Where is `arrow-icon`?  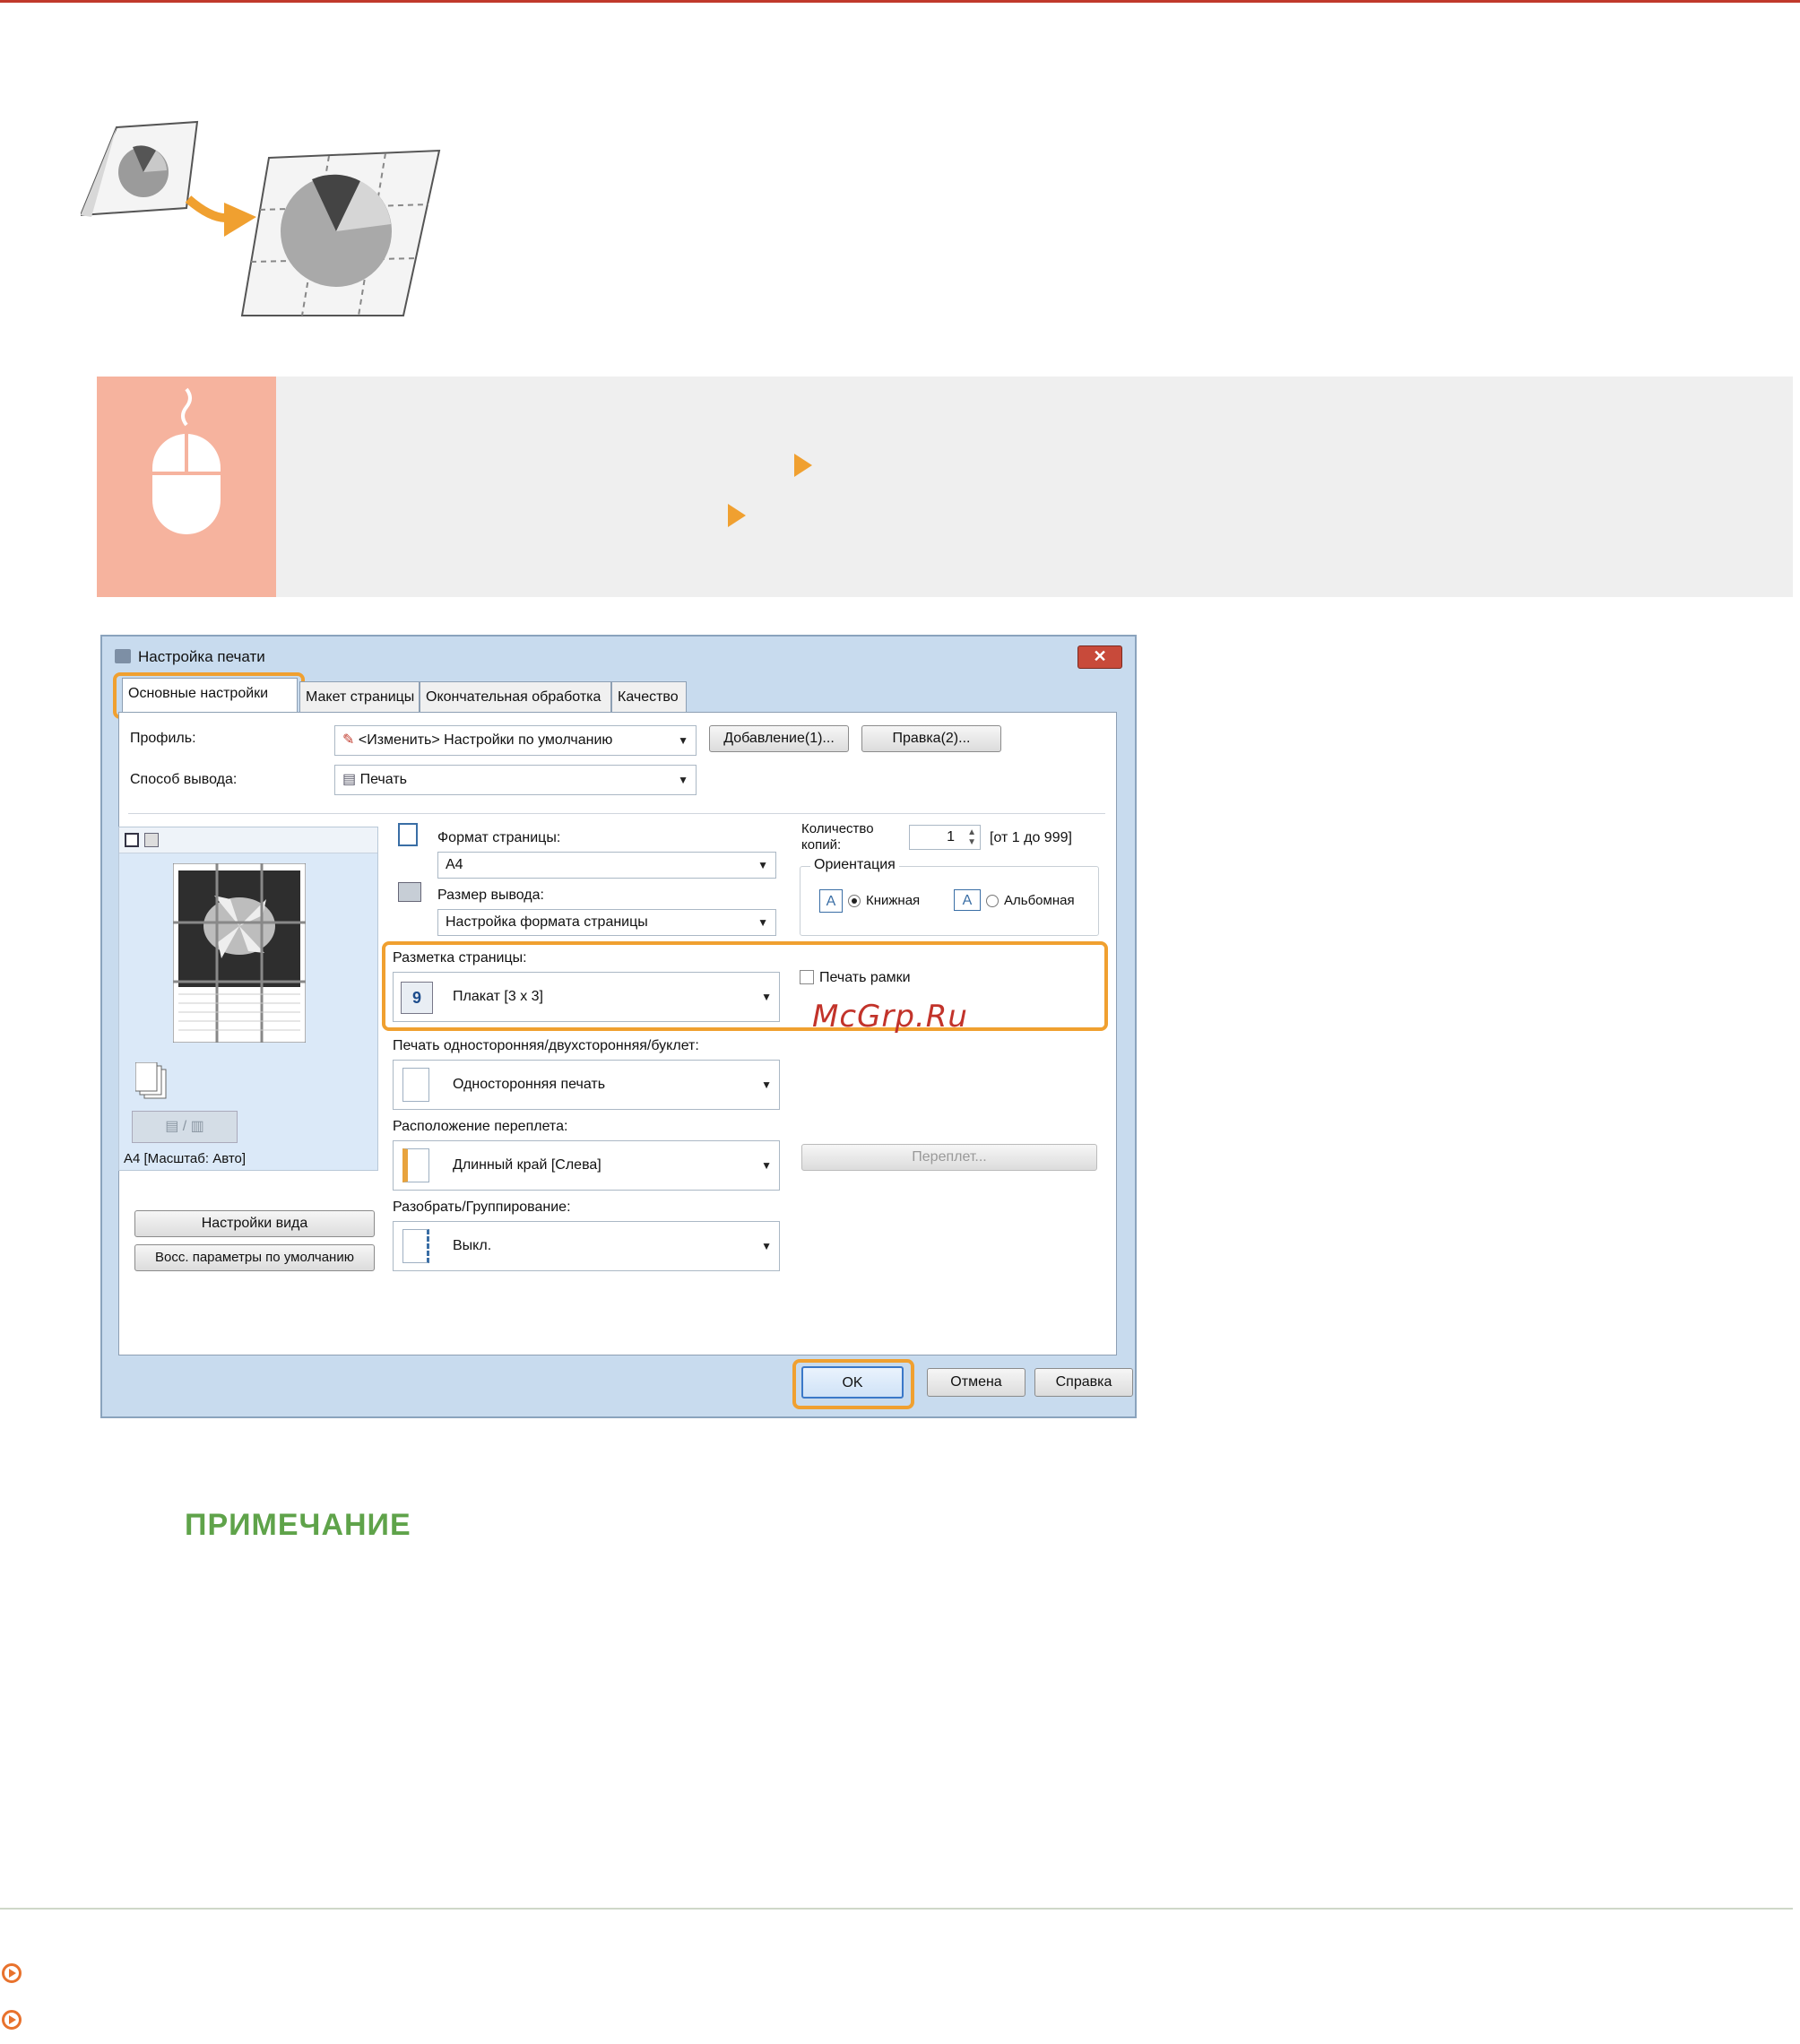
arrow-icon is located at coordinates (220, 216).